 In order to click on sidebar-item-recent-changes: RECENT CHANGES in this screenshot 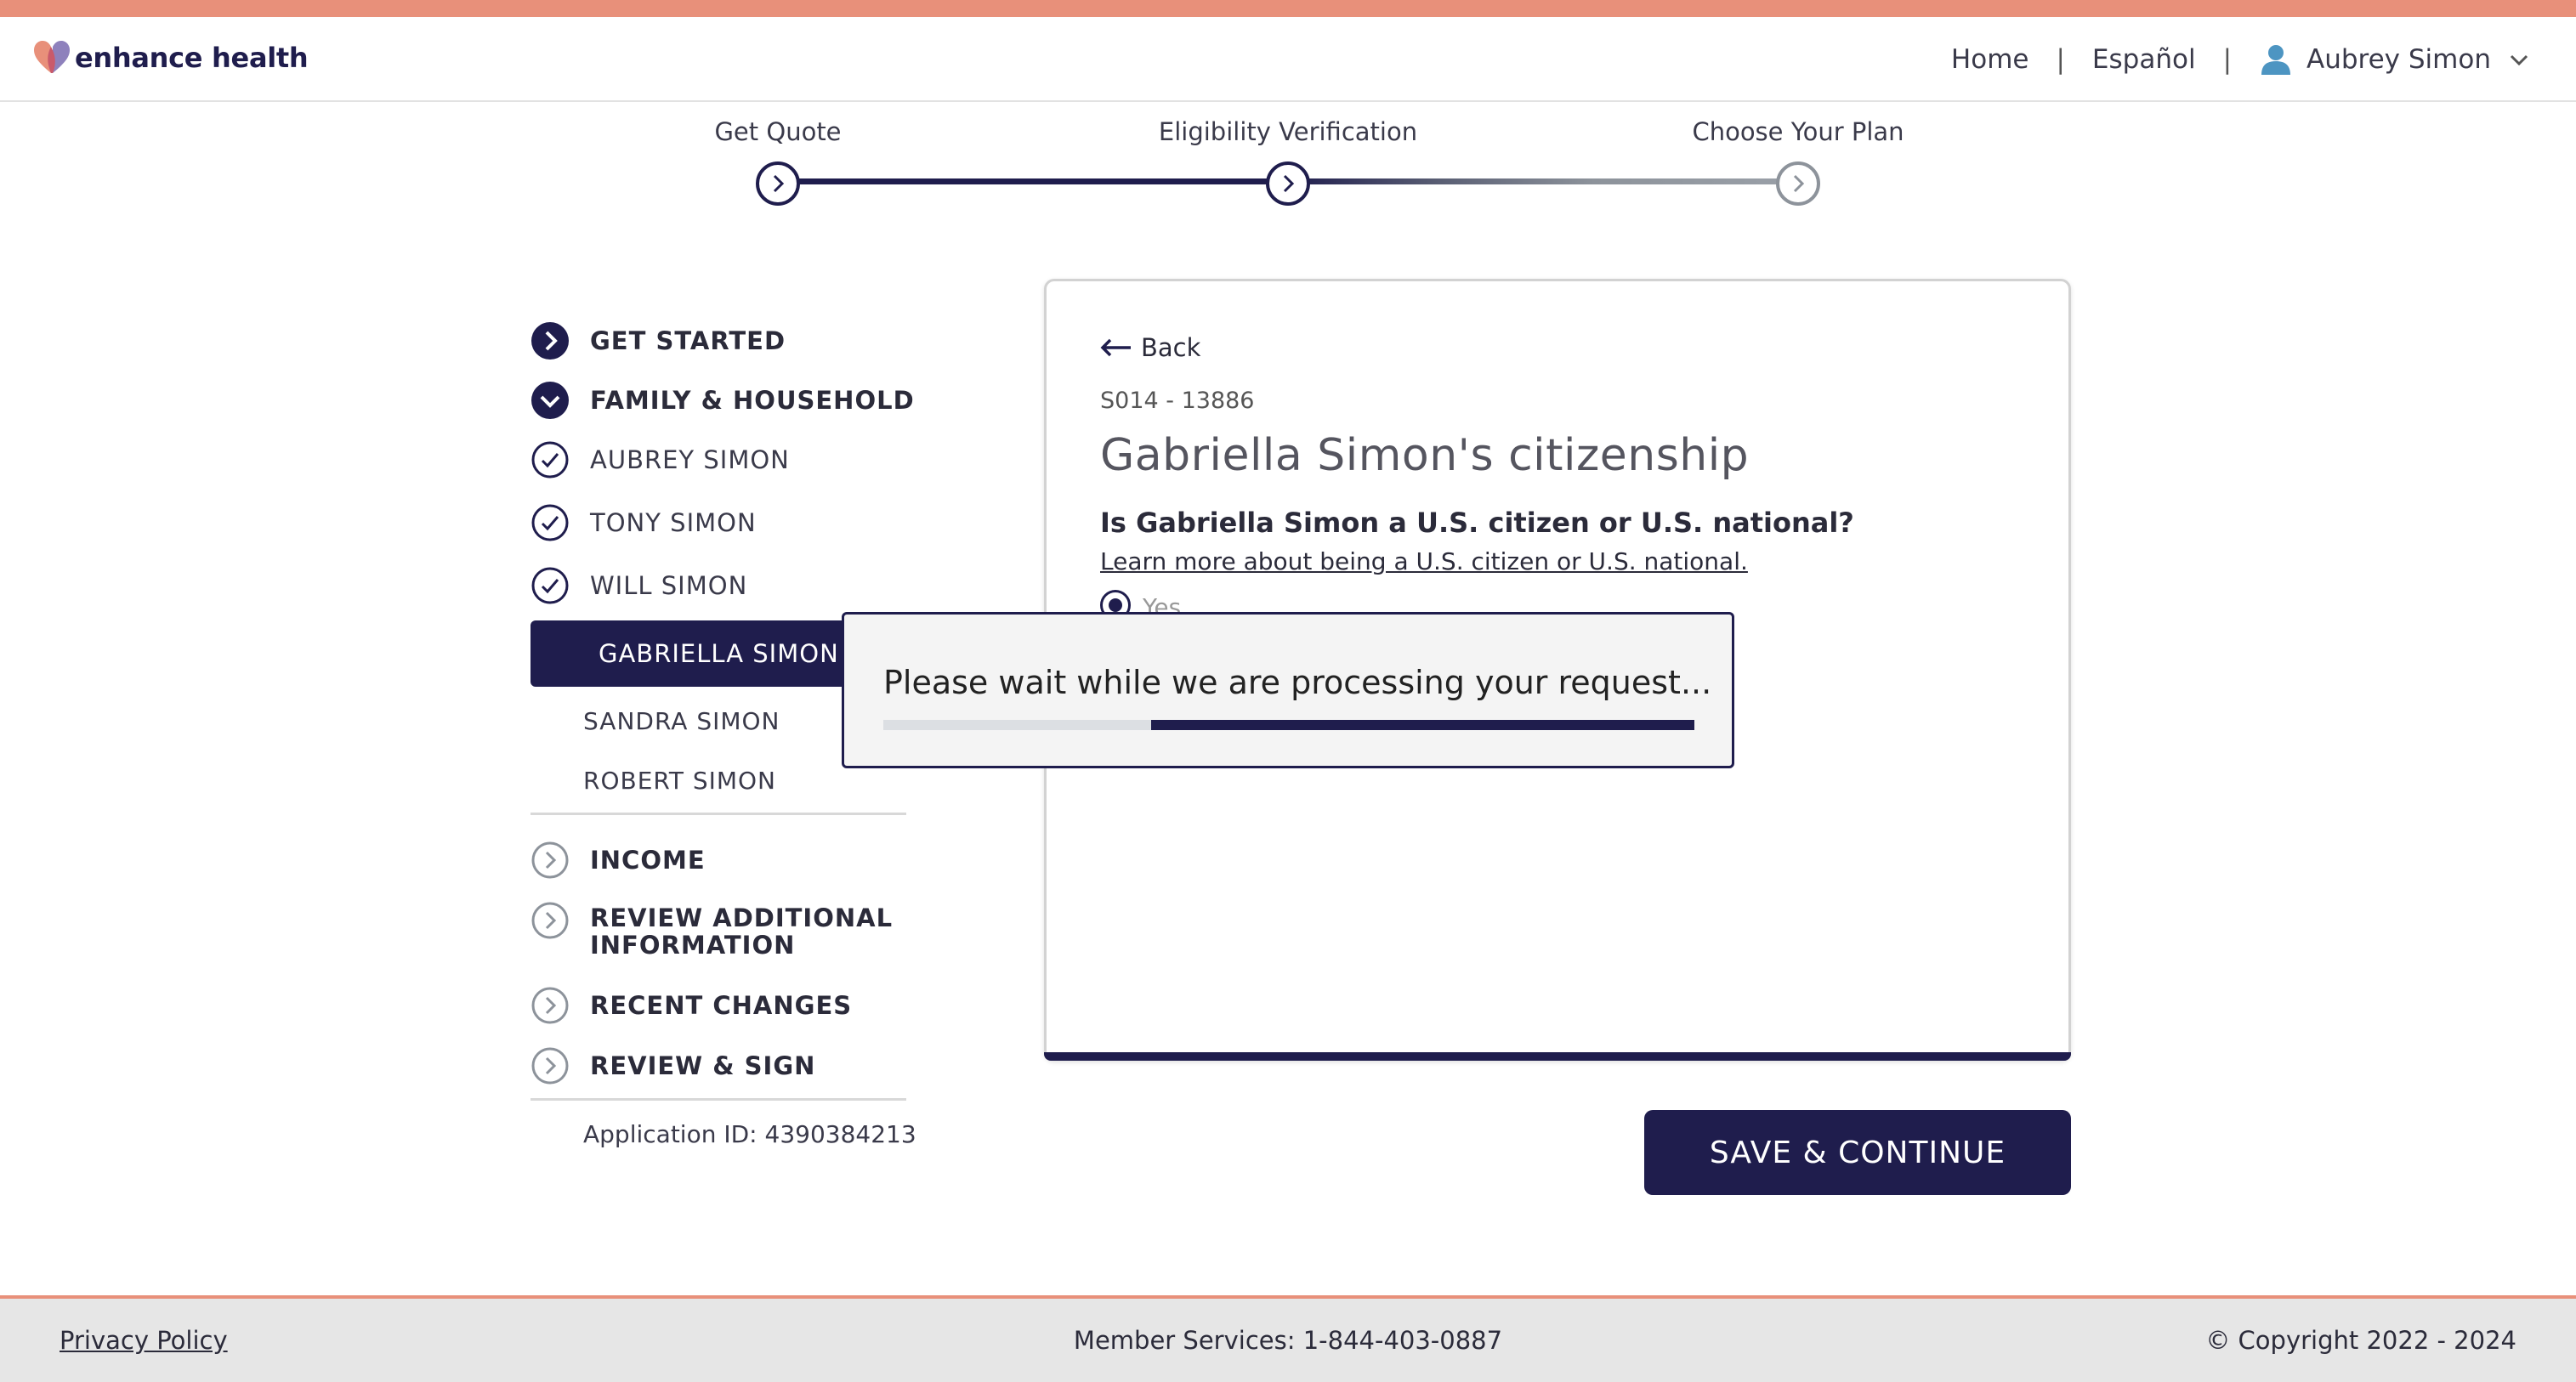, I will do `click(692, 1006)`.